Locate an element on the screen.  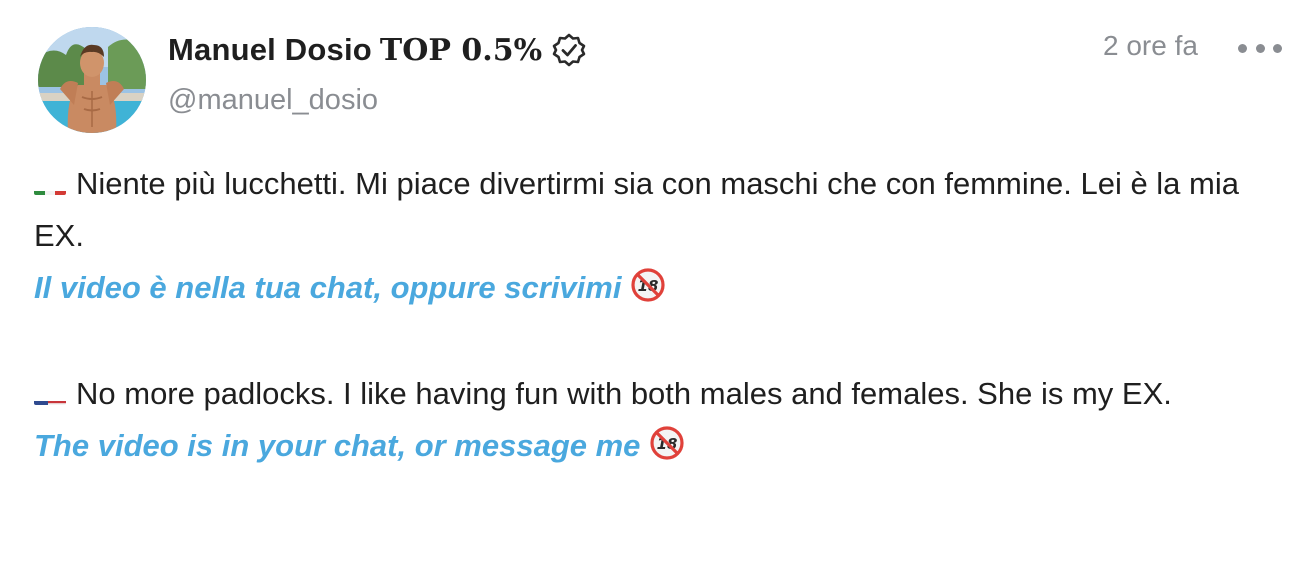
avatar is located at coordinates (92, 80).